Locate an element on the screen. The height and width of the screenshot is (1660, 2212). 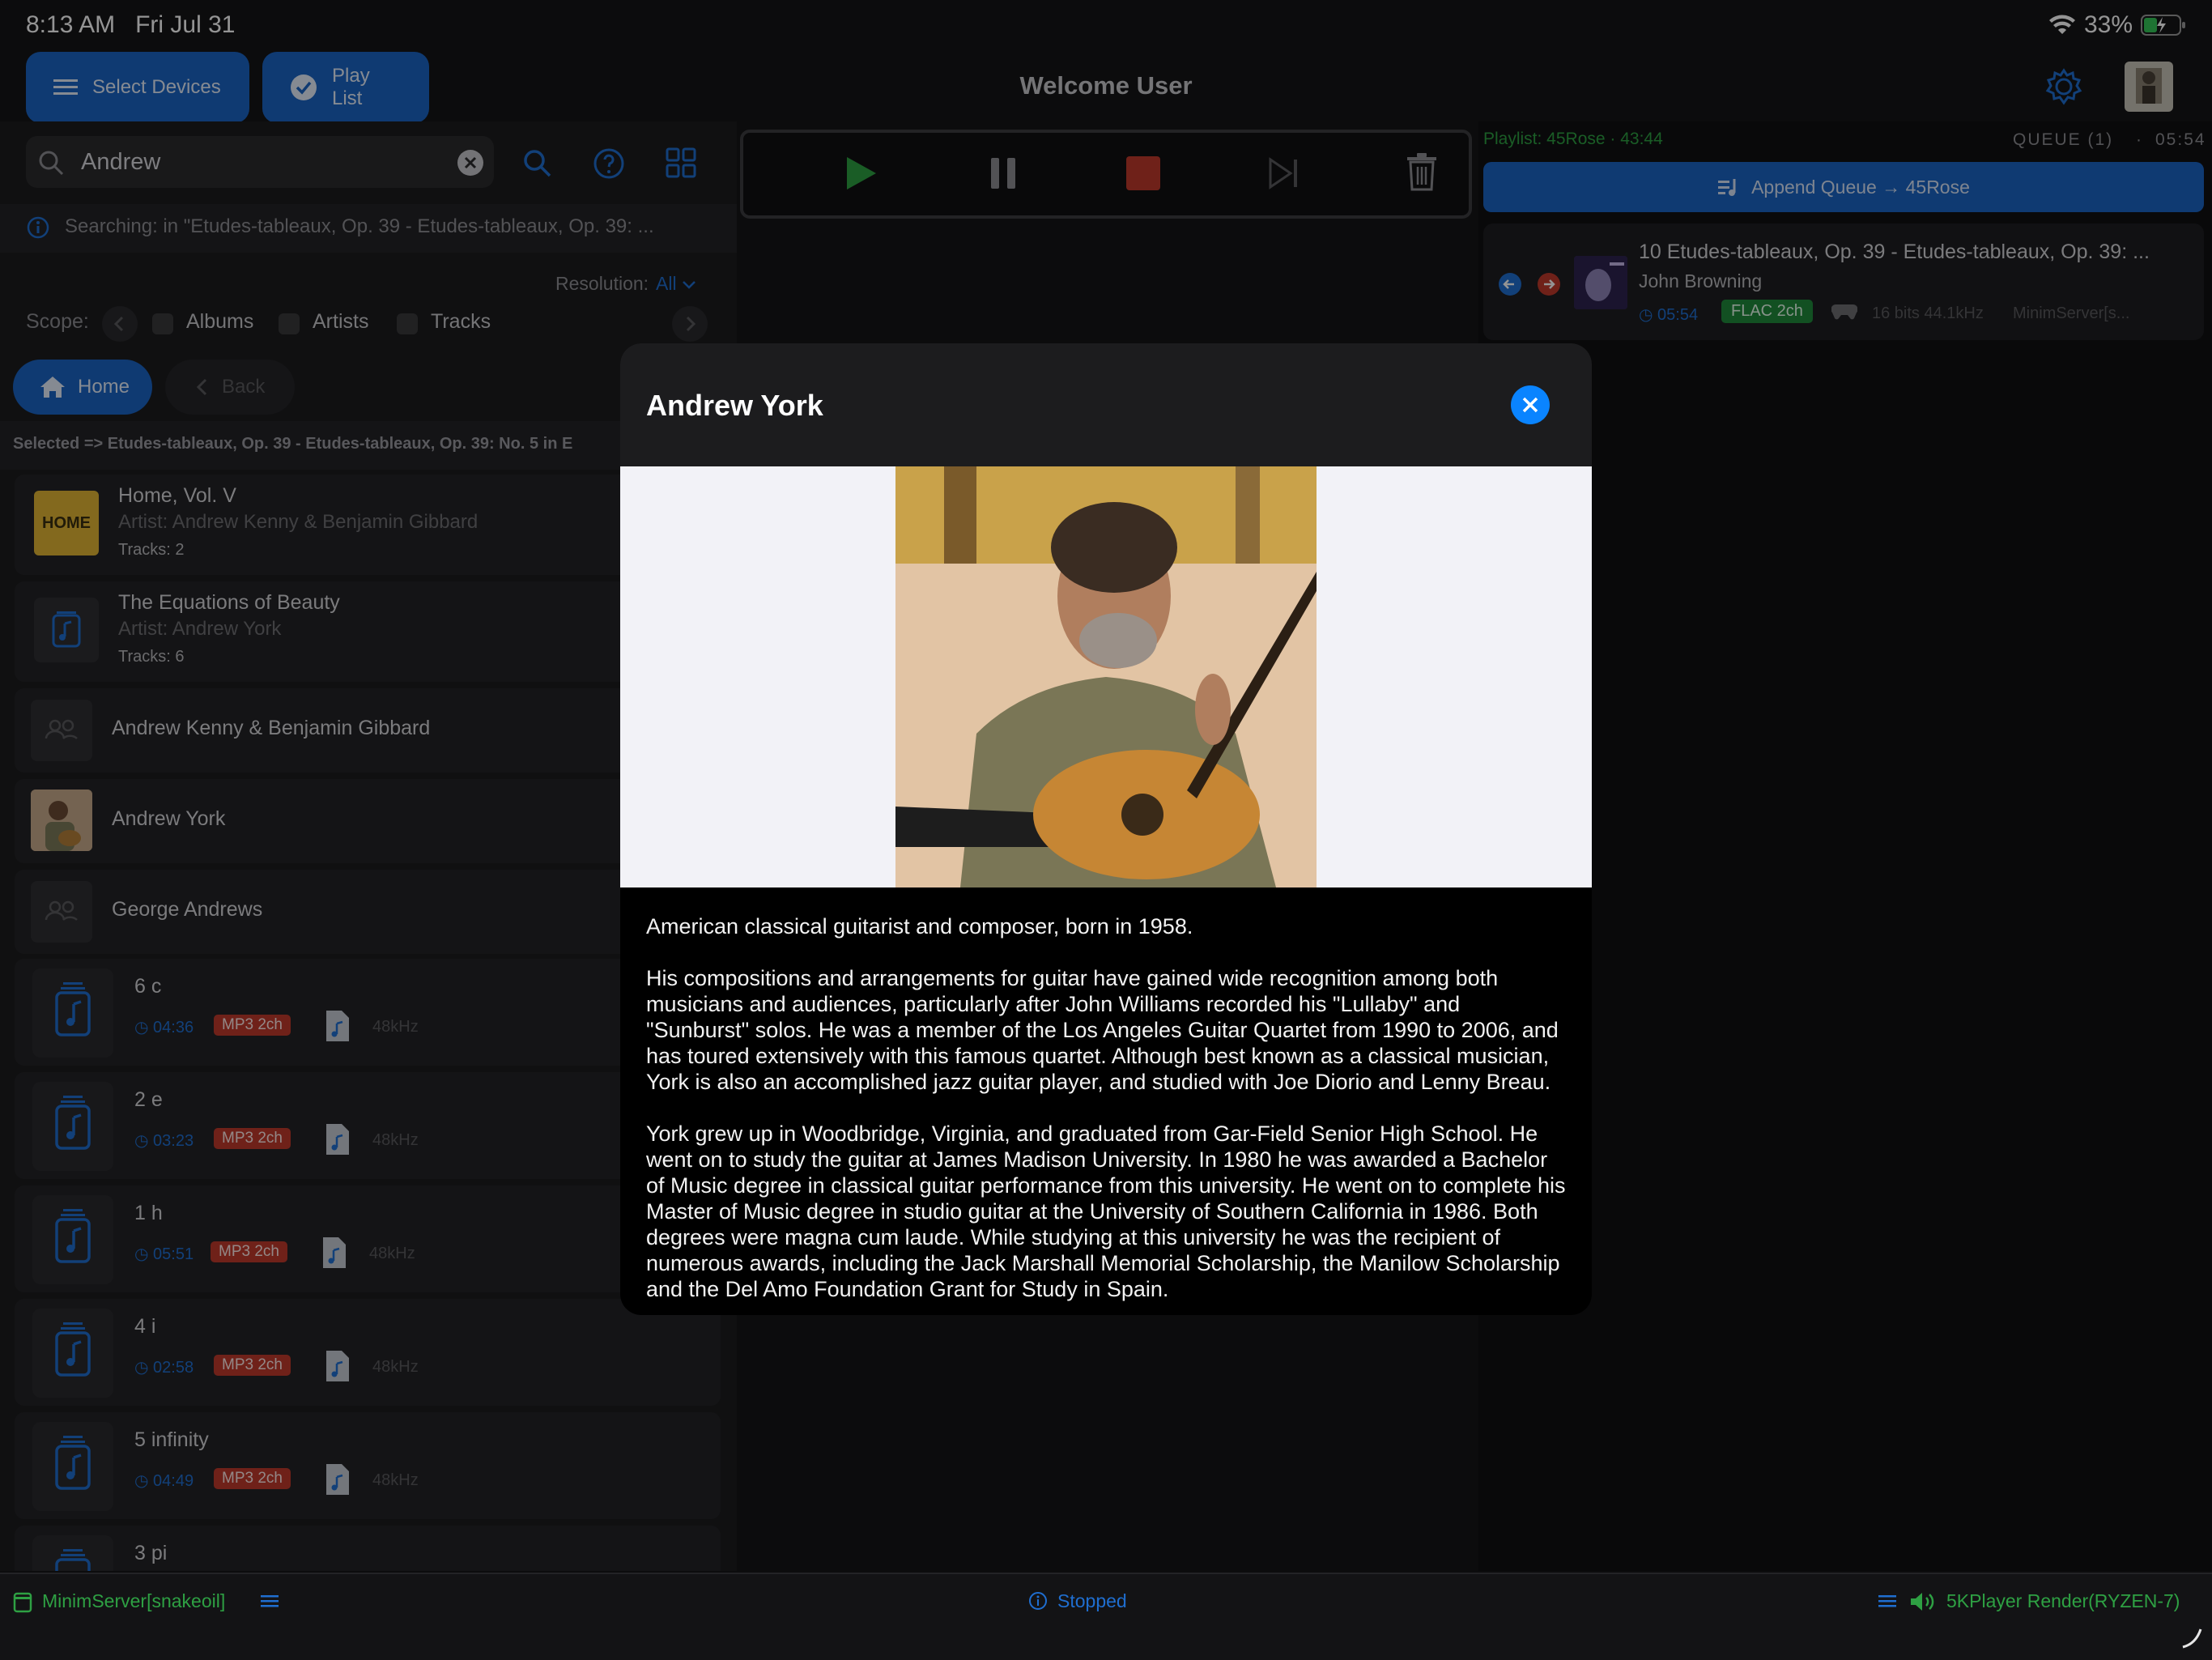
server-name: MinimServer[snakeoil] is located at coordinates (134, 1601).